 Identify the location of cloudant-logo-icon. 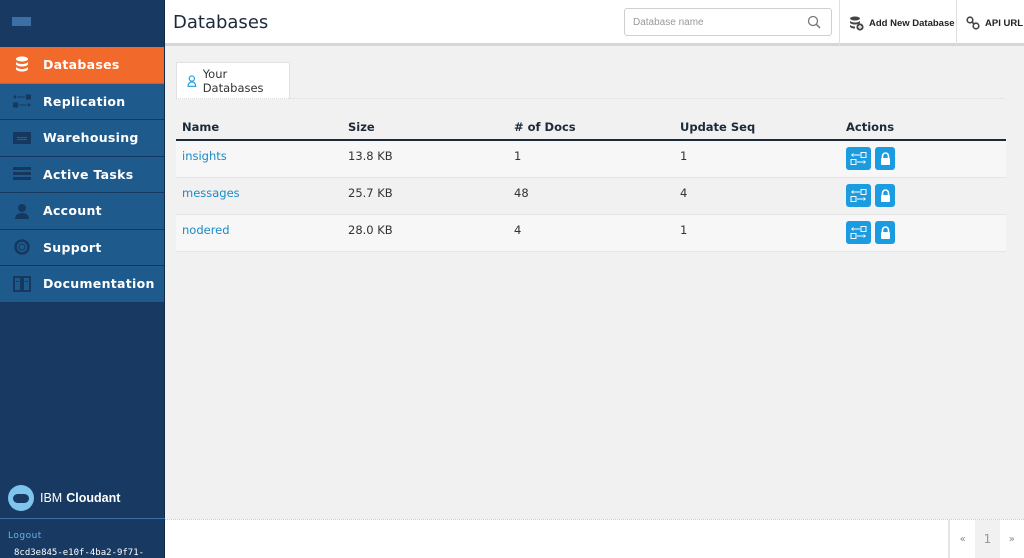
(21, 498).